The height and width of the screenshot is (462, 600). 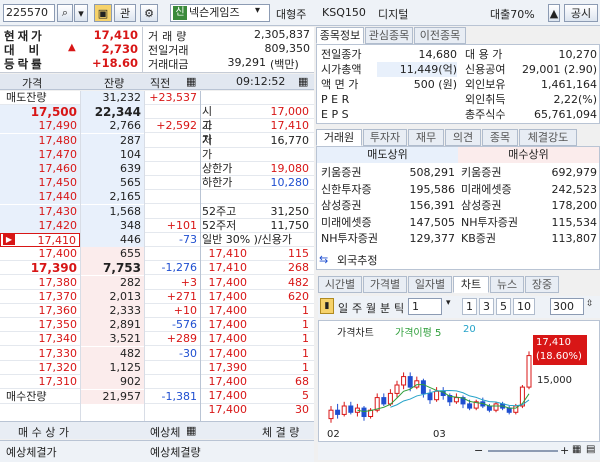 I want to click on chart-tab: 뉴스, so click(x=507, y=284).